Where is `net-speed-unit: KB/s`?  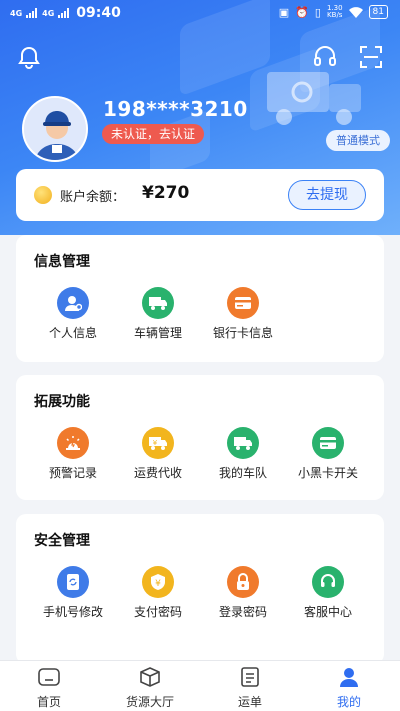
net-speed-unit: KB/s is located at coordinates (335, 15).